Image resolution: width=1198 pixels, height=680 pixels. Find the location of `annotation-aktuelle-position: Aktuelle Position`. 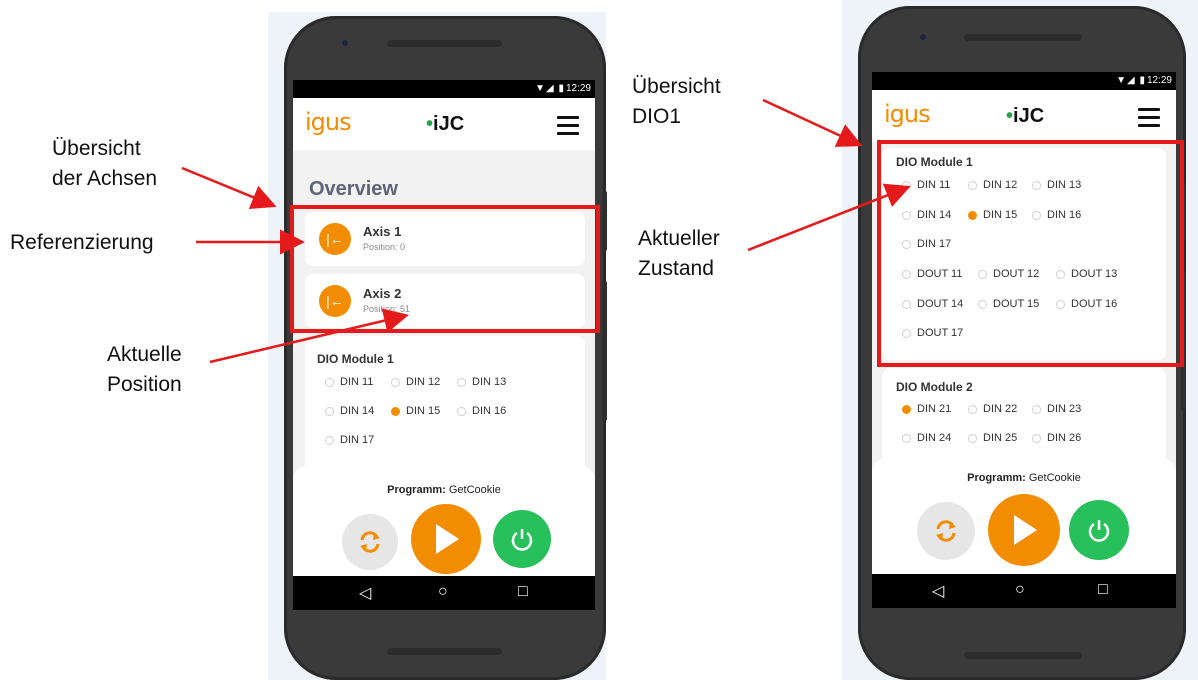

annotation-aktuelle-position: Aktuelle Position is located at coordinates (144, 369).